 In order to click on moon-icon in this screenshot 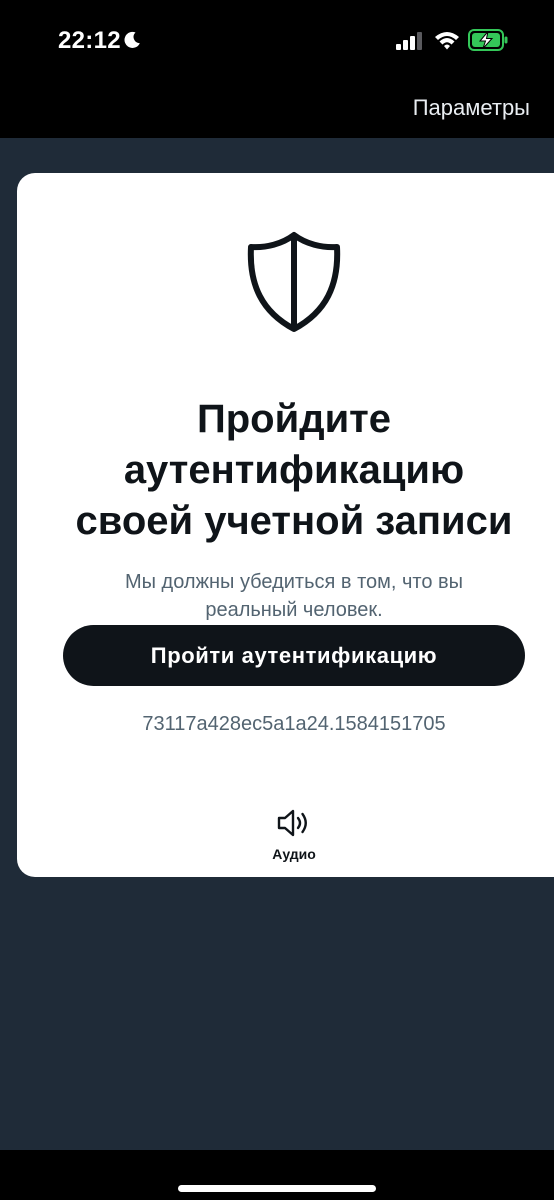, I will do `click(132, 39)`.